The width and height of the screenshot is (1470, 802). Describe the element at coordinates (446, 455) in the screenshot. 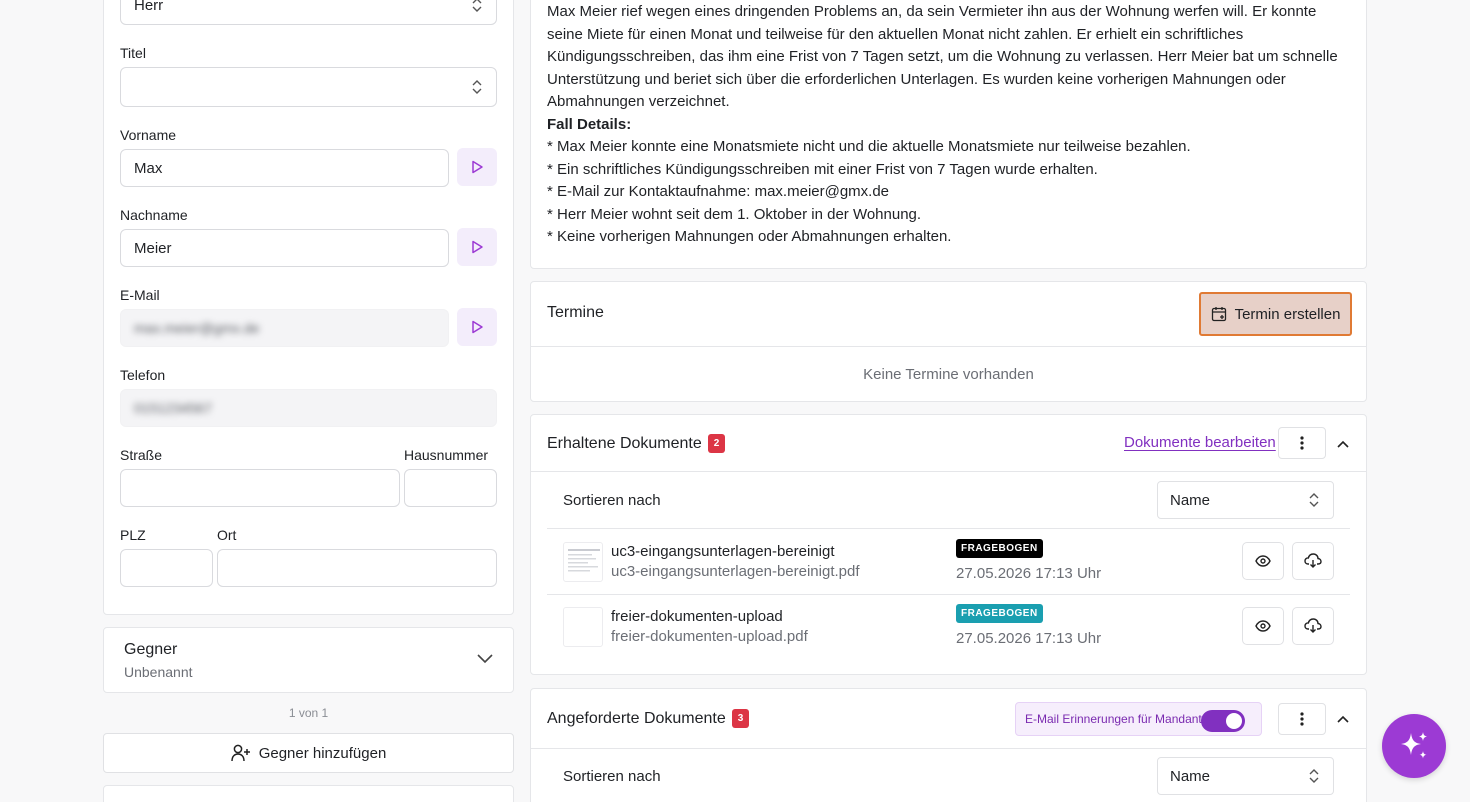

I see `hausnummer-label: Hausnummer` at that location.